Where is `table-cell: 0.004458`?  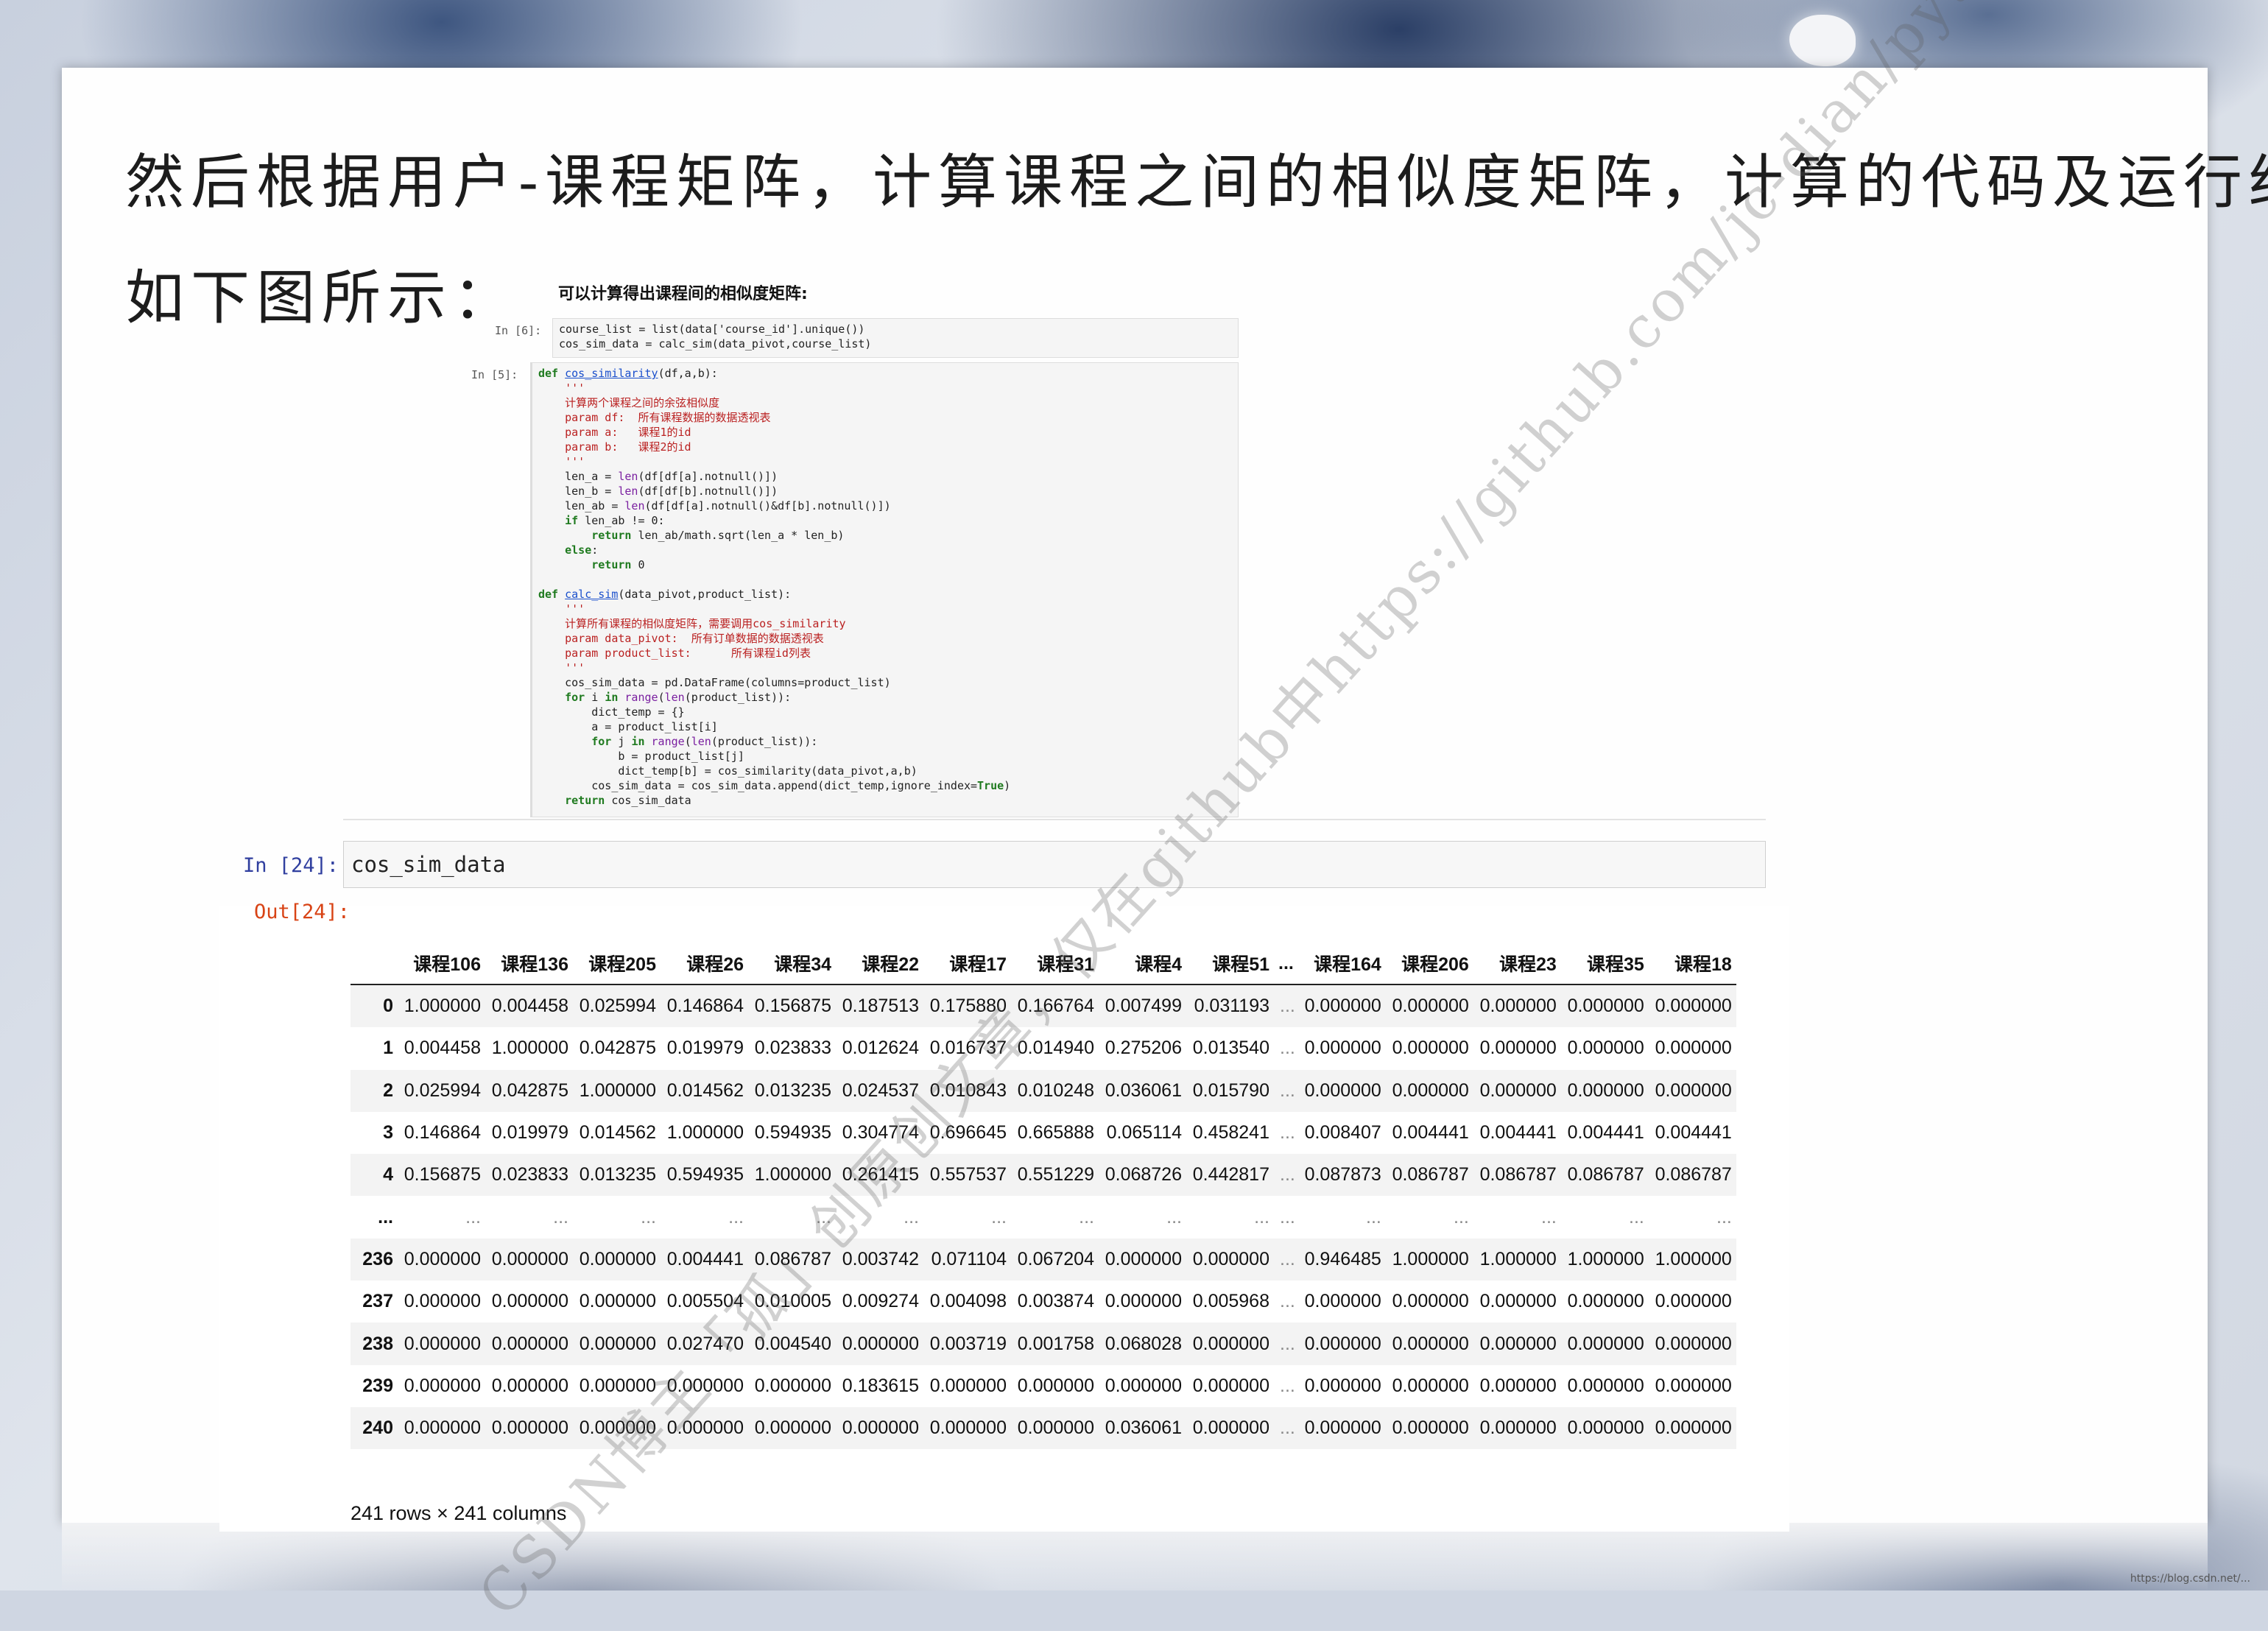
table-cell: 0.004458 is located at coordinates (442, 1049).